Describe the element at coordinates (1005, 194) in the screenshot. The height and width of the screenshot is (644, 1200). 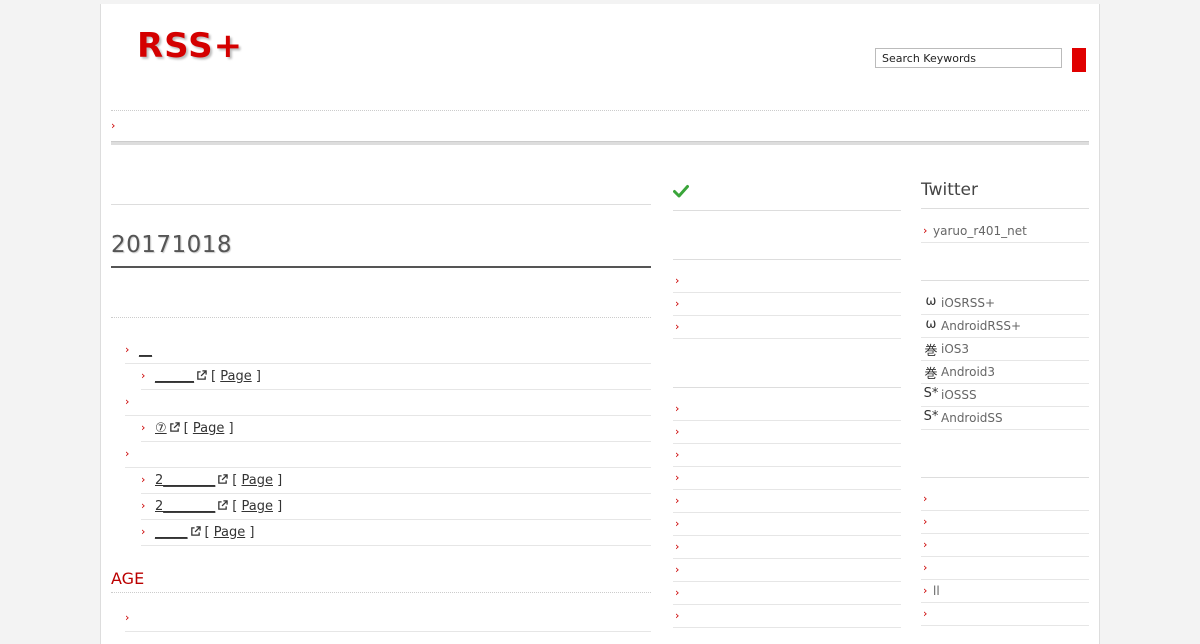
I see `twitter-heading: Twitter` at that location.